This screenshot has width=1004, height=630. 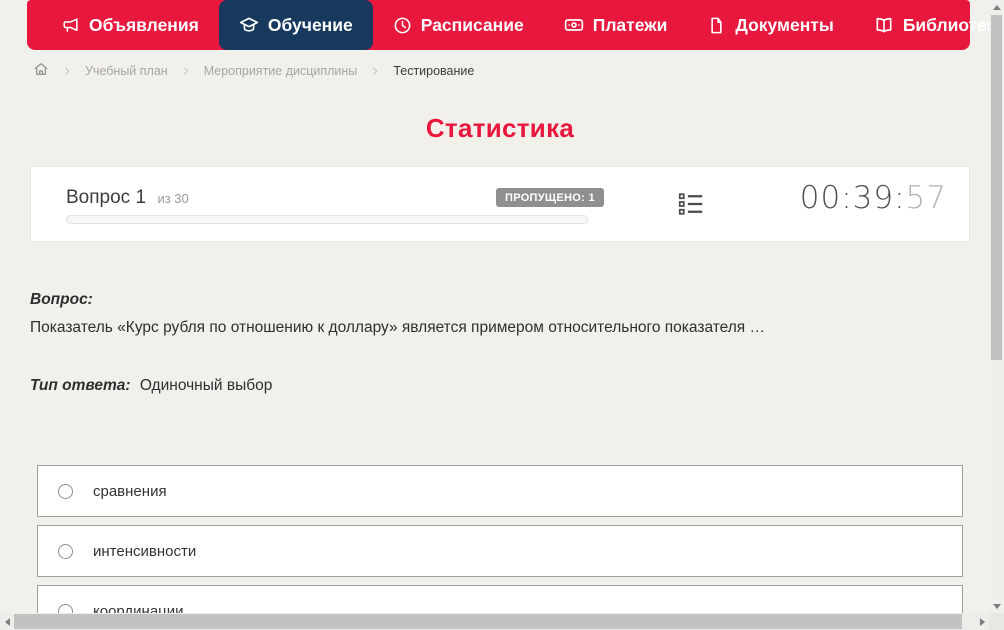 I want to click on timer: 00:39:57, so click(x=873, y=198).